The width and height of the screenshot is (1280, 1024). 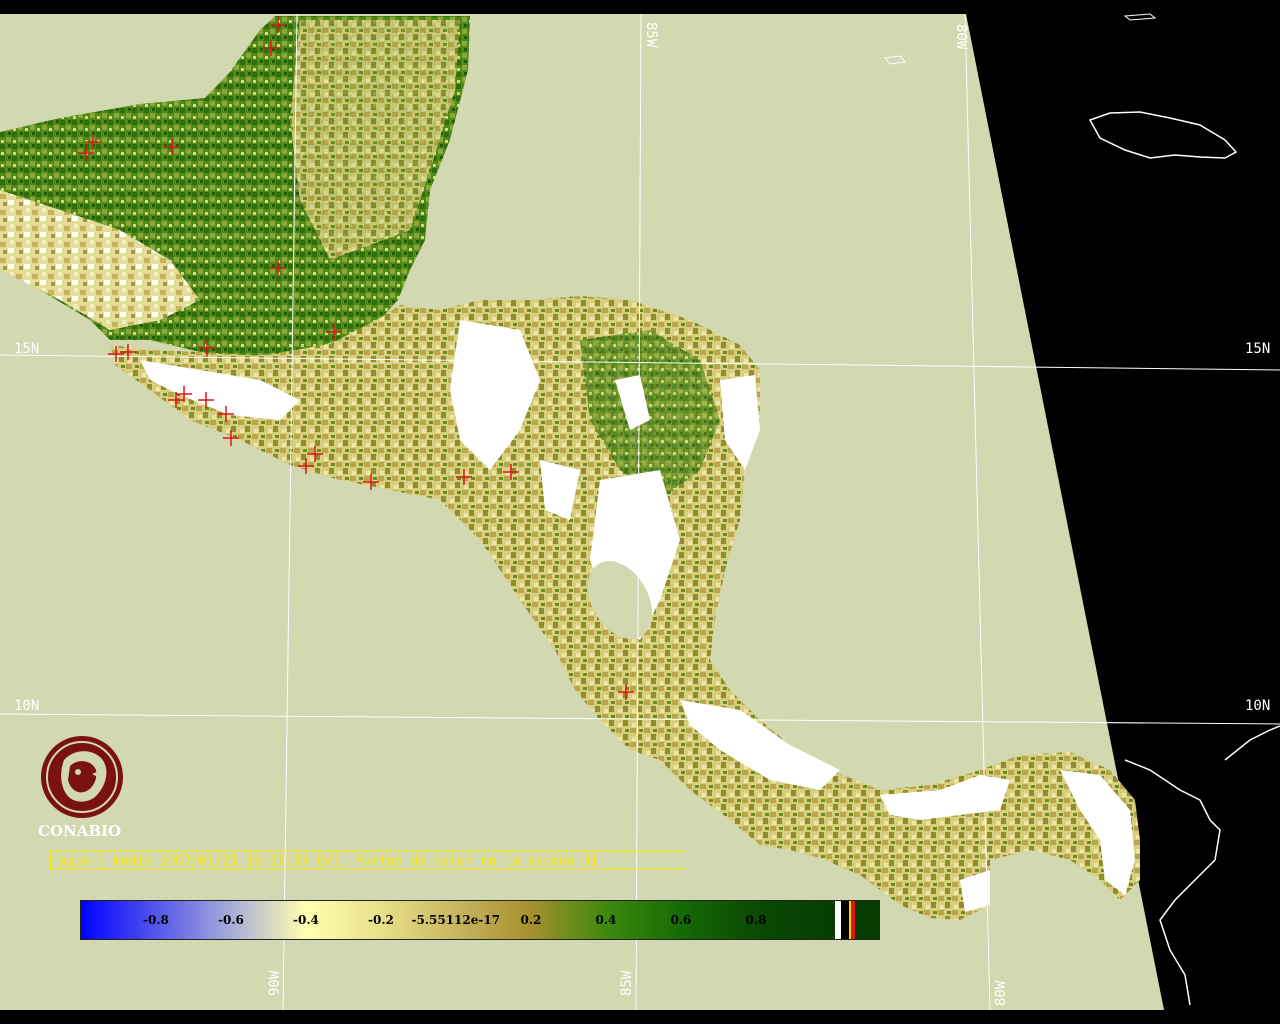 What do you see at coordinates (1258, 349) in the screenshot?
I see `label-lat-15n-right: 15N` at bounding box center [1258, 349].